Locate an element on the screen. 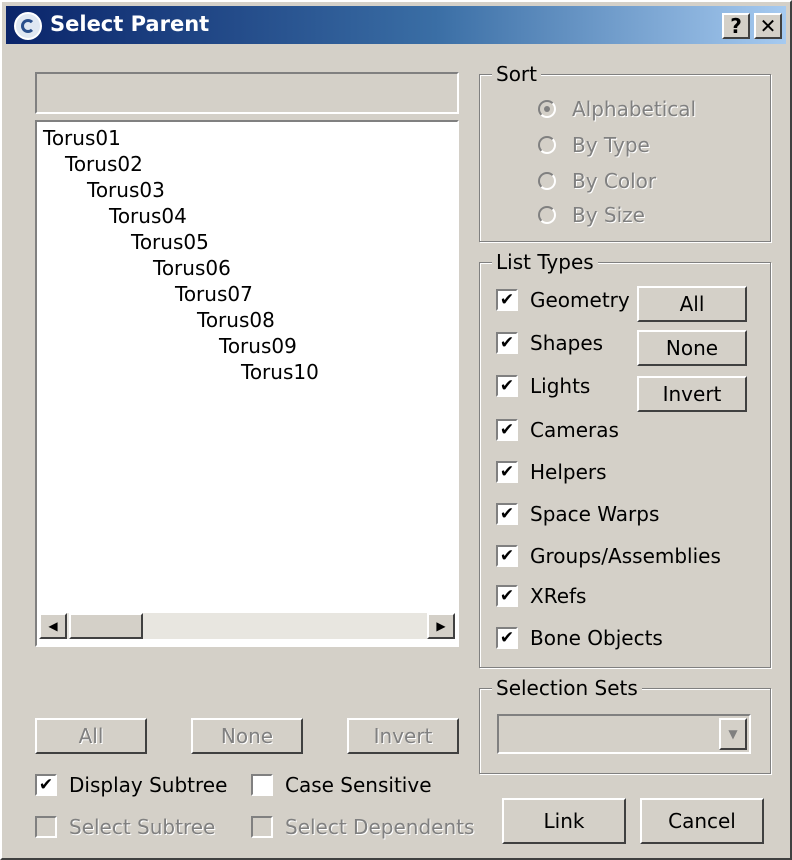  list-type-checkbox: ✔ Bone Objects is located at coordinates (579, 638).